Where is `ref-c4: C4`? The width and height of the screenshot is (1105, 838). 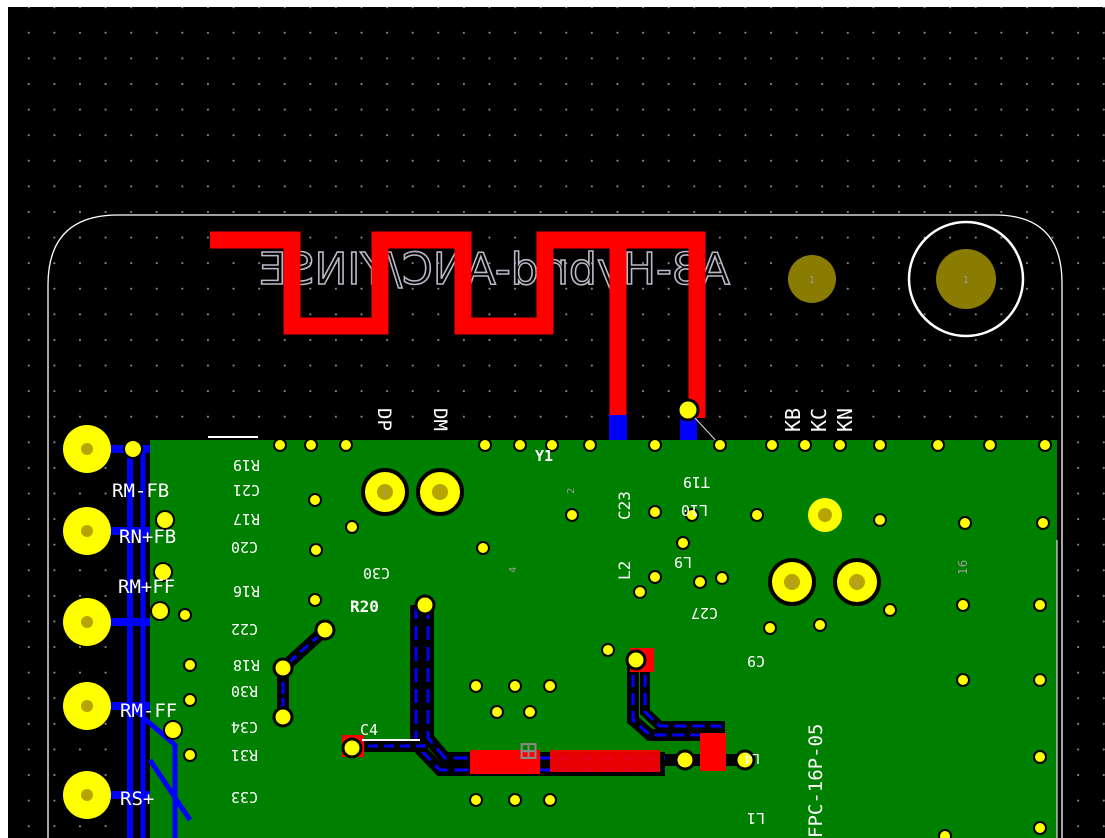
ref-c4: C4 is located at coordinates (369, 730).